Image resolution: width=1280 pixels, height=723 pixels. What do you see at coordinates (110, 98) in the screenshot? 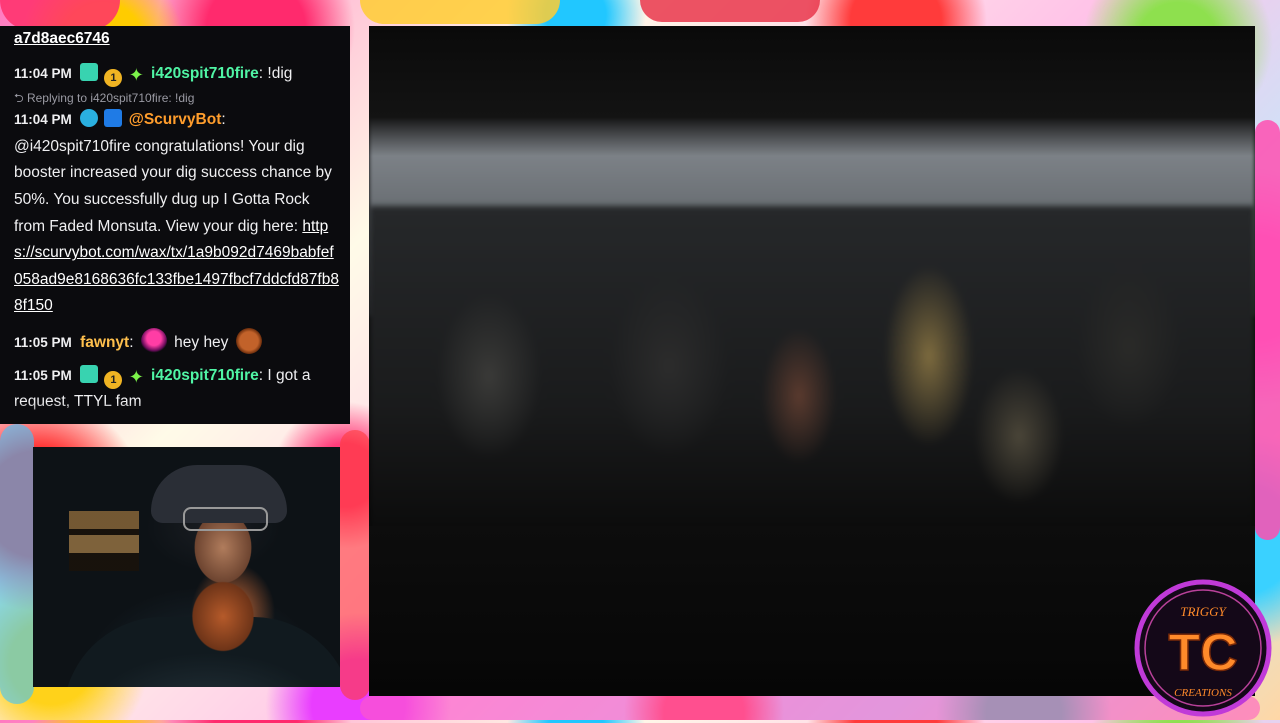
I see `reply-context-text: Replying to i420spit710fire: !dig` at bounding box center [110, 98].